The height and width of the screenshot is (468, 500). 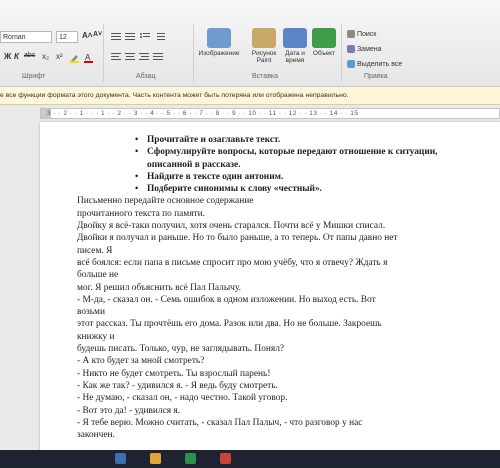 What do you see at coordinates (376, 76) in the screenshot?
I see `editing-group-label: Правка` at bounding box center [376, 76].